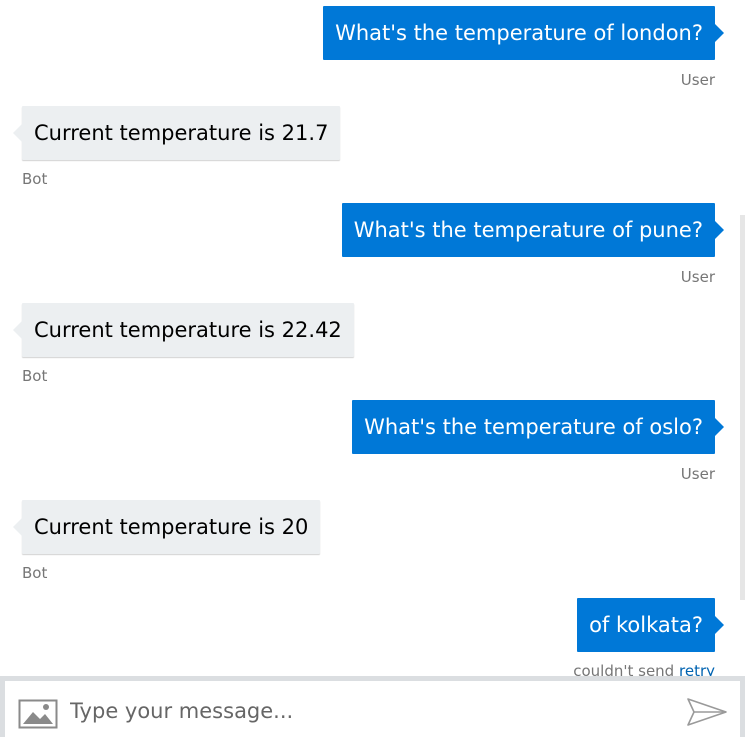 The width and height of the screenshot is (745, 737). I want to click on user-message-bubble: What's the temperature of london?, so click(523, 33).